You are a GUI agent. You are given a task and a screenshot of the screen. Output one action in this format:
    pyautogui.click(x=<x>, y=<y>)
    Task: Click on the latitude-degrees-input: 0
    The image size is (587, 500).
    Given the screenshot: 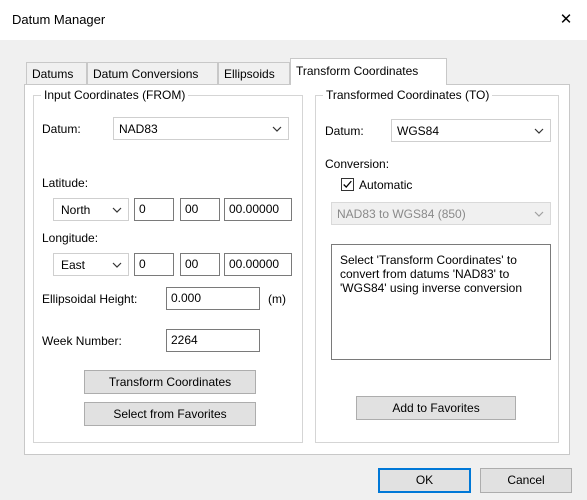 What is the action you would take?
    pyautogui.click(x=154, y=209)
    